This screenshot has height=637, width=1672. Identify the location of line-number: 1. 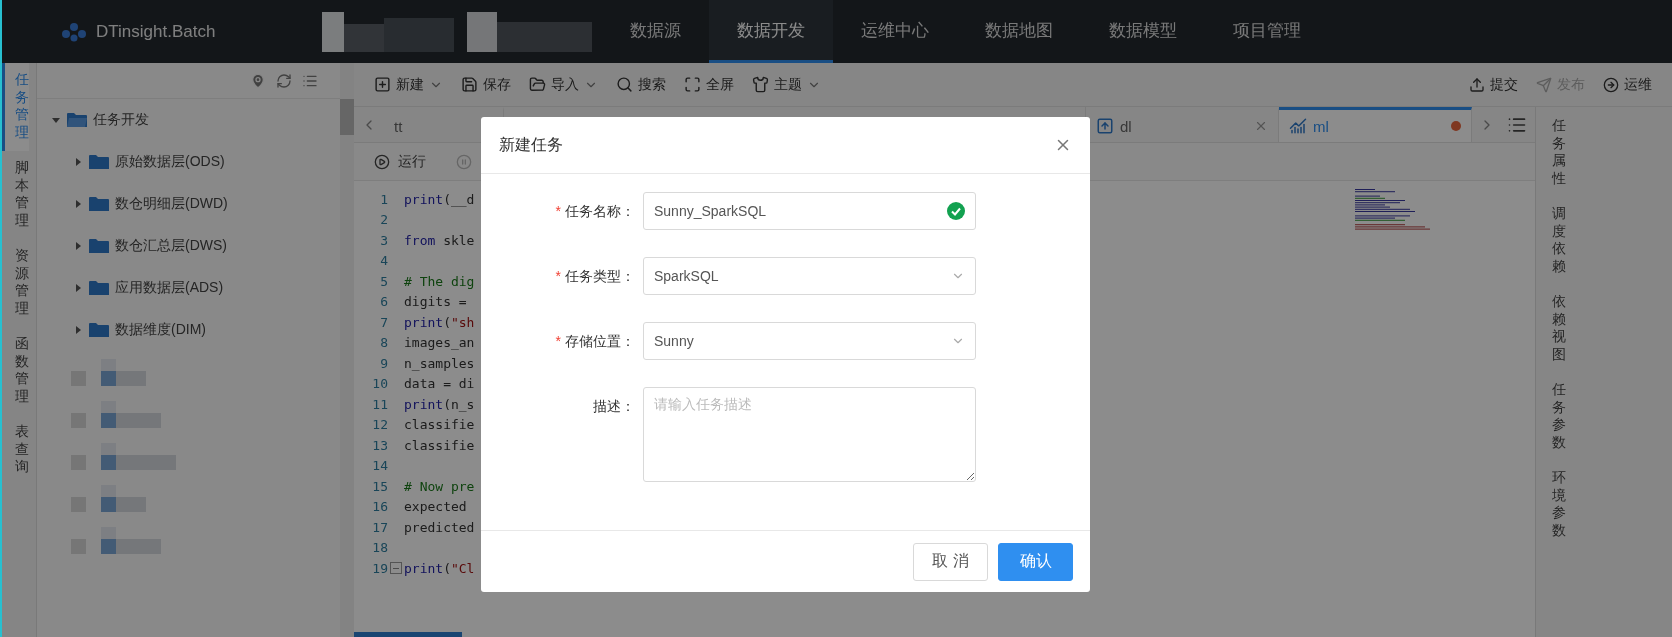
(383, 199).